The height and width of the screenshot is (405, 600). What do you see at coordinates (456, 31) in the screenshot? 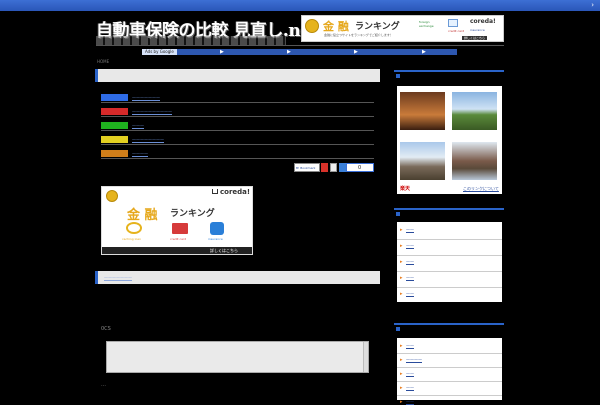
I see `banner-tag: credit card` at bounding box center [456, 31].